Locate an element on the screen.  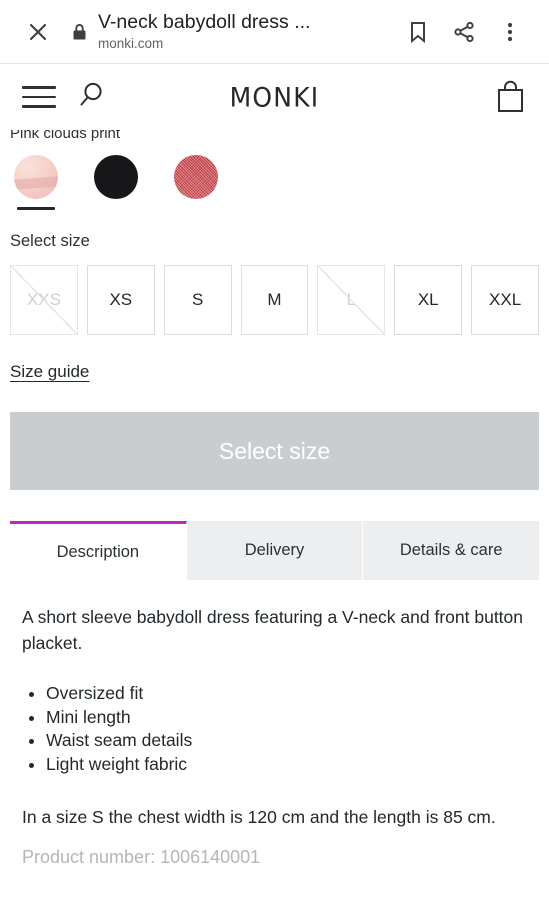
select-size-button: Select size is located at coordinates (274, 451).